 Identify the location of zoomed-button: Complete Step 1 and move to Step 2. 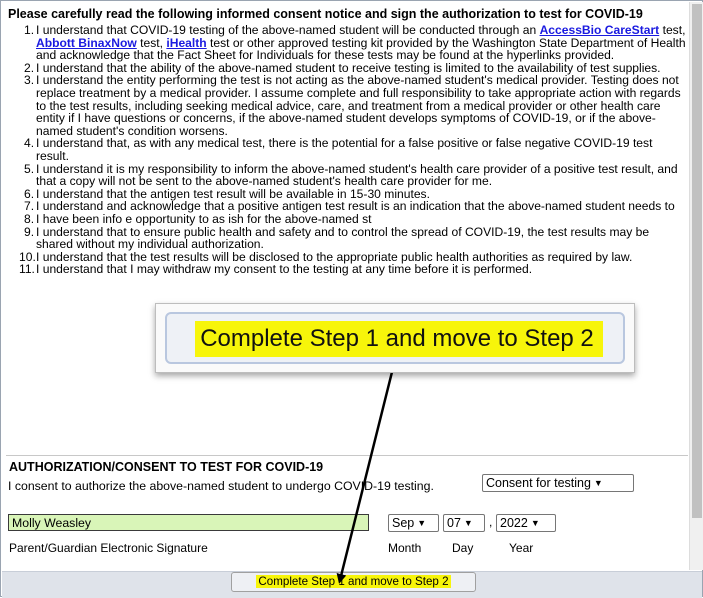
(395, 338).